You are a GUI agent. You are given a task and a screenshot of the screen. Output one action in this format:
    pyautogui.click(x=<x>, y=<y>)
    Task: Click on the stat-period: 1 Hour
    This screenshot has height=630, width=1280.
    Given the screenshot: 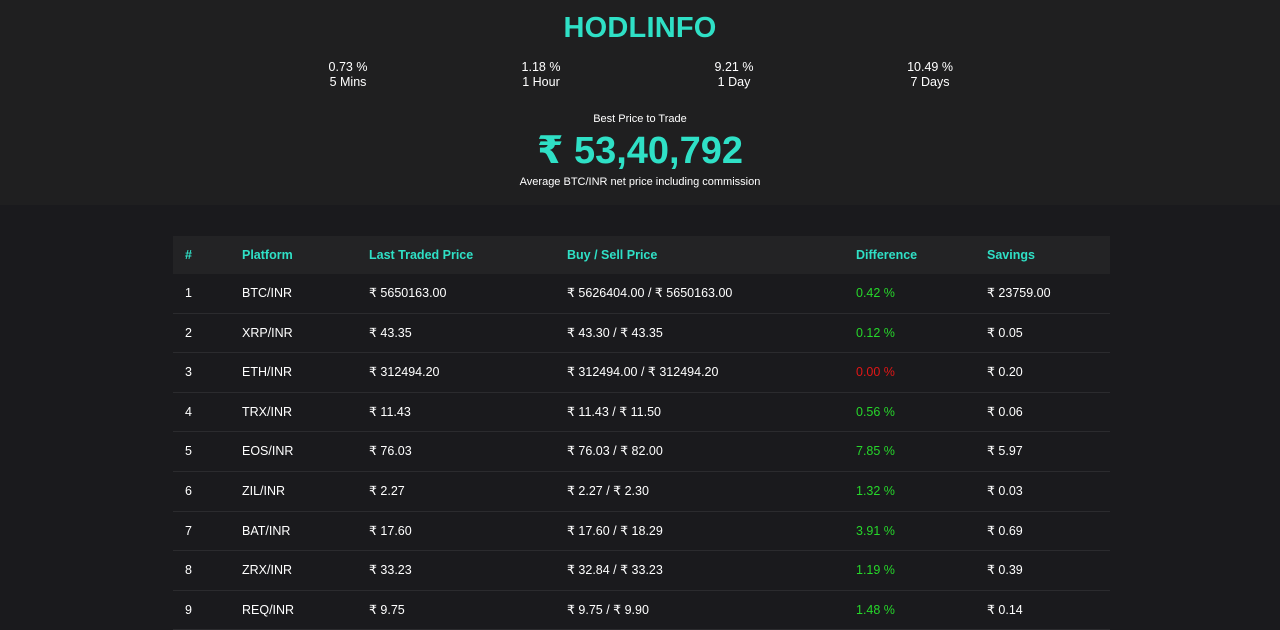 What is the action you would take?
    pyautogui.click(x=541, y=82)
    